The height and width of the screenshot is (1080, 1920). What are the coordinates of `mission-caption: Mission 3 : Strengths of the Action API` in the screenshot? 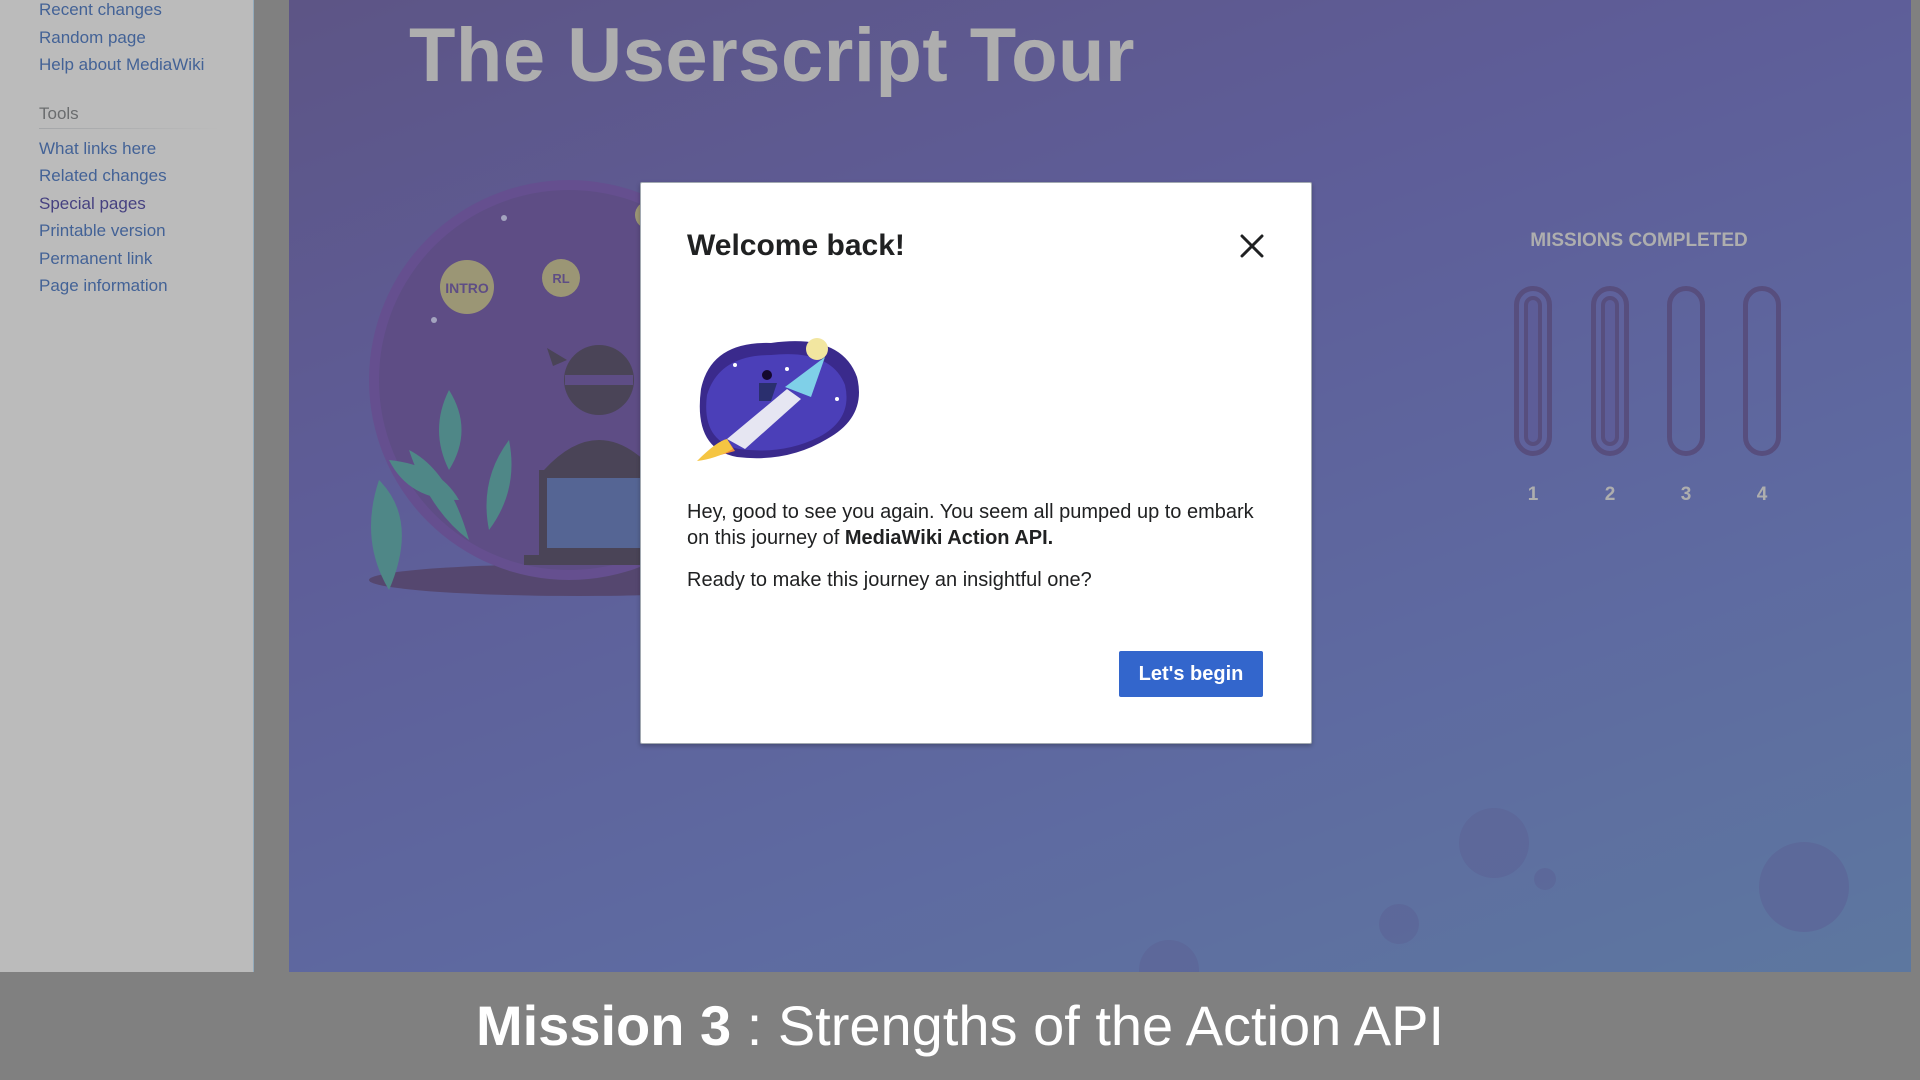 It's located at (960, 1026).